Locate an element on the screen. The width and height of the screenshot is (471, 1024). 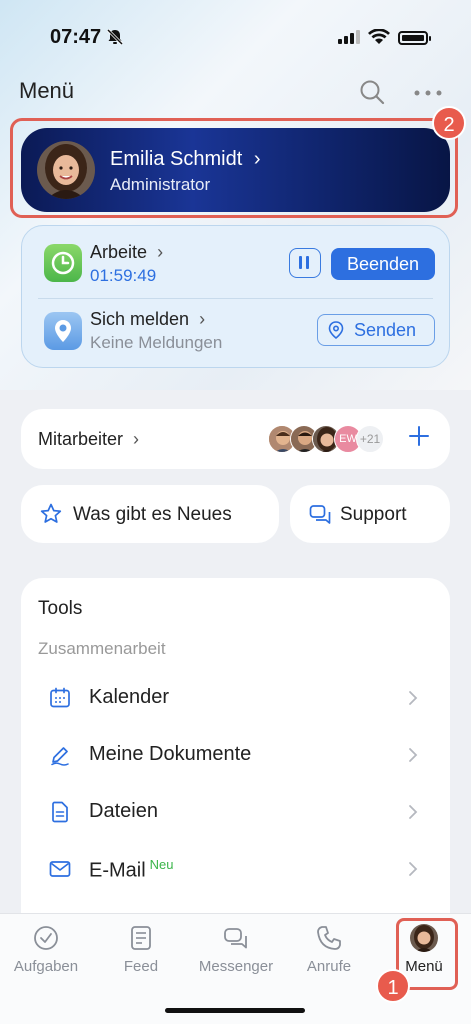
tools-section-label: Zusammenarbeit is located at coordinates (102, 648).